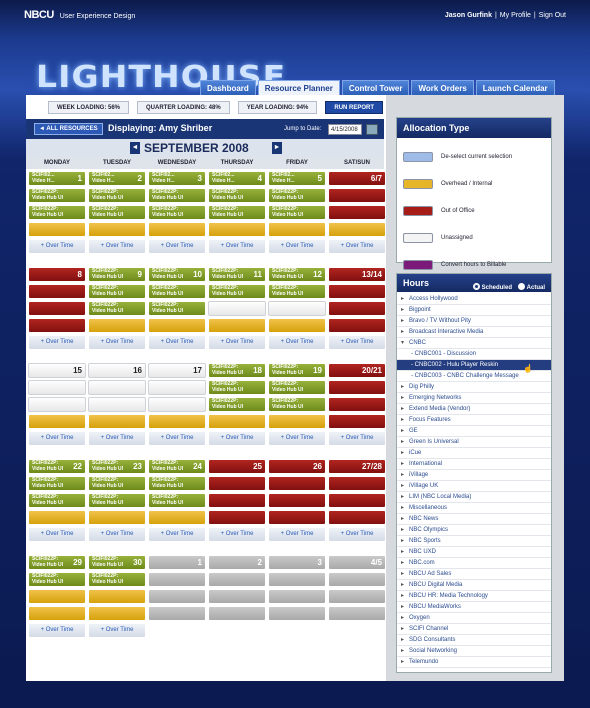  I want to click on allocation-cell: SCIFI022P: Video Hub UI 12, so click(297, 274).